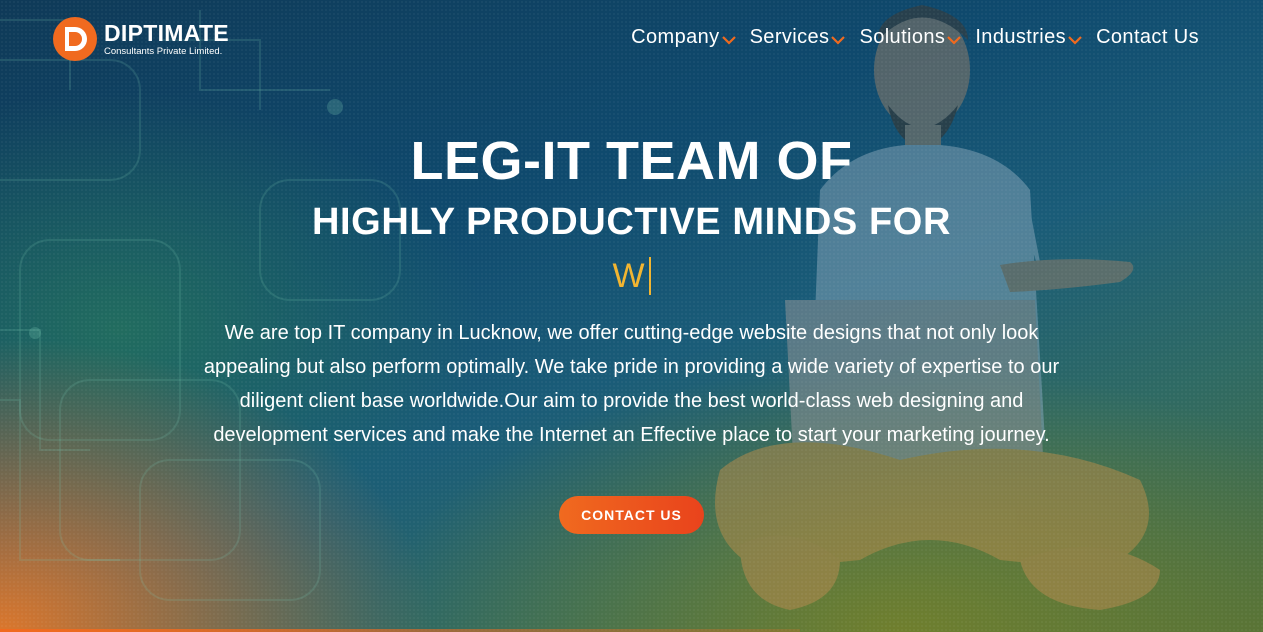  I want to click on nav-item-industries: Industries, so click(1028, 37).